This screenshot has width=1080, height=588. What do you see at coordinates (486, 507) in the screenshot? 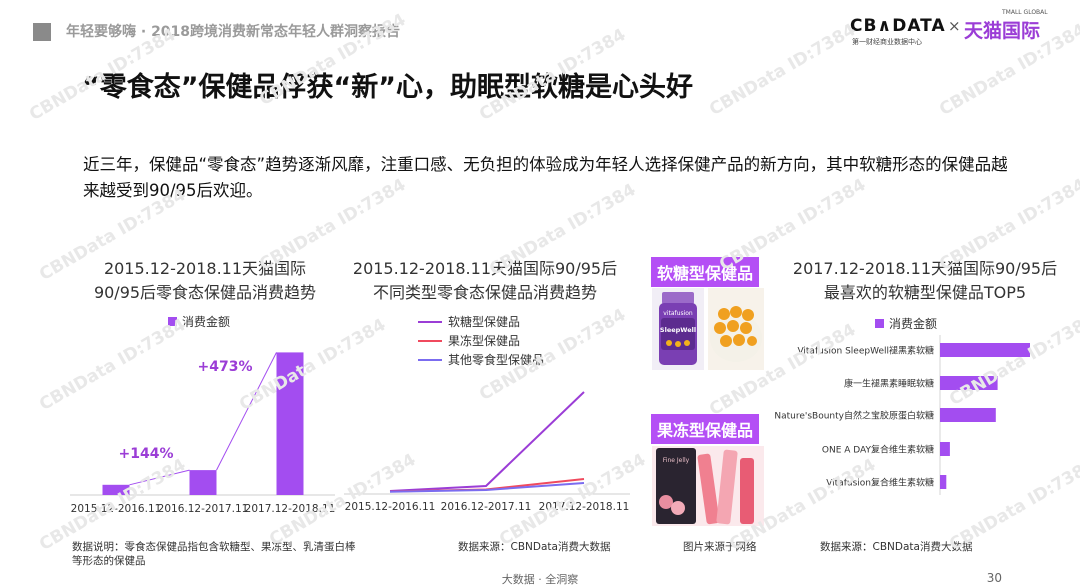
I see `chart2-tick-label: 2016.12-2017.11` at bounding box center [486, 507].